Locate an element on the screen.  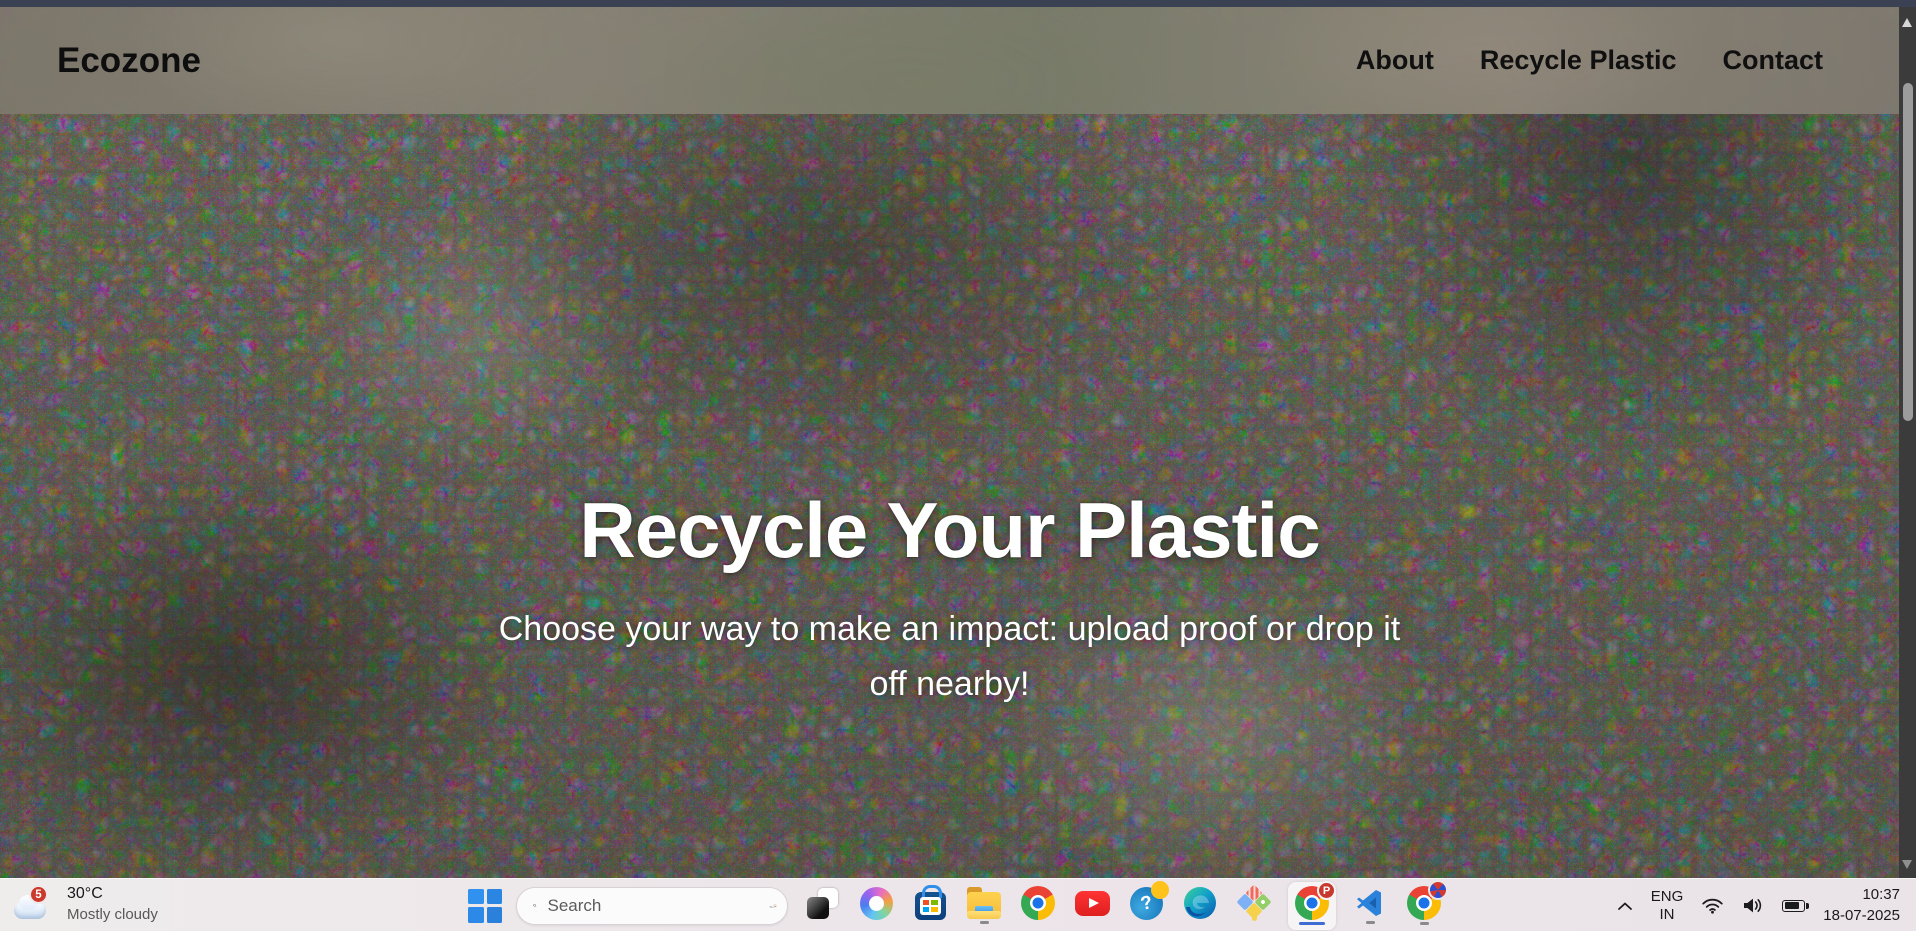
file-explorer-icon is located at coordinates (984, 902).